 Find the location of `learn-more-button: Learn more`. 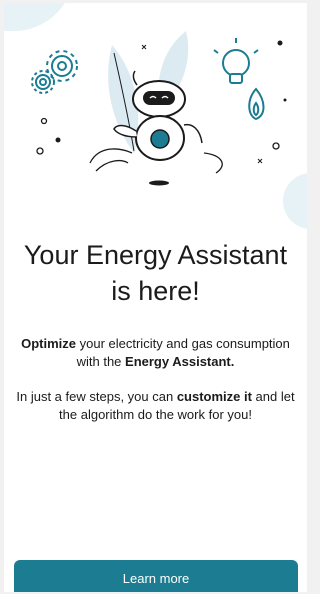

learn-more-button: Learn more is located at coordinates (156, 576).